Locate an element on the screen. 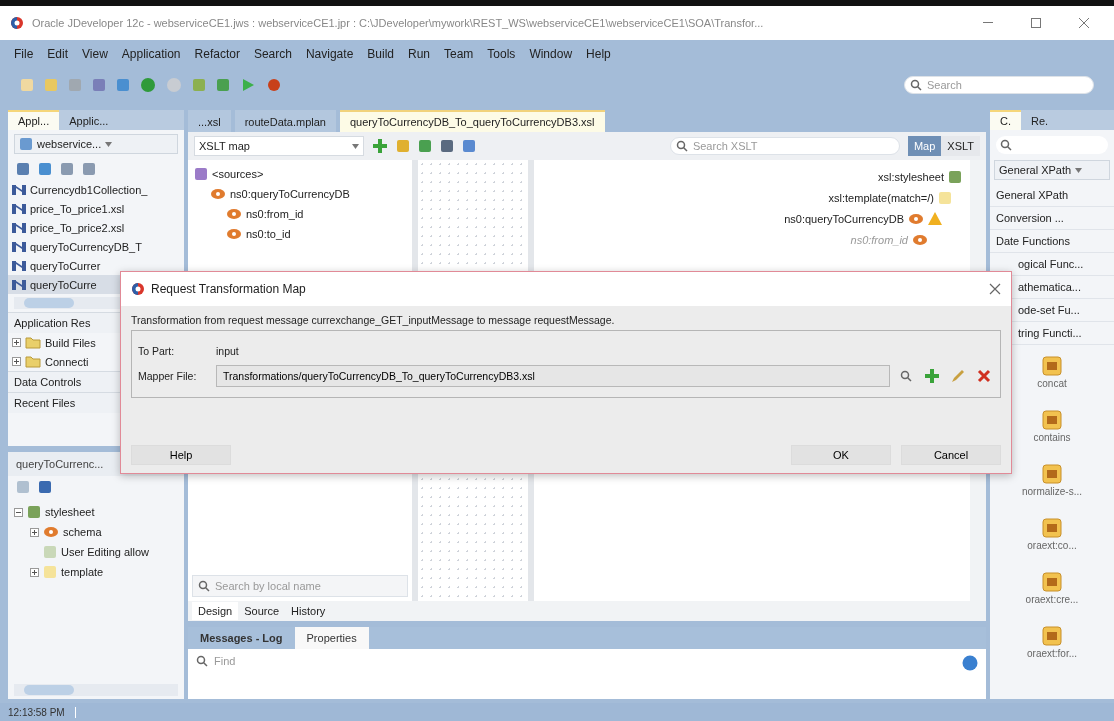 The image size is (1114, 721). tree-item-label: ns0:from_id is located at coordinates (275, 214).